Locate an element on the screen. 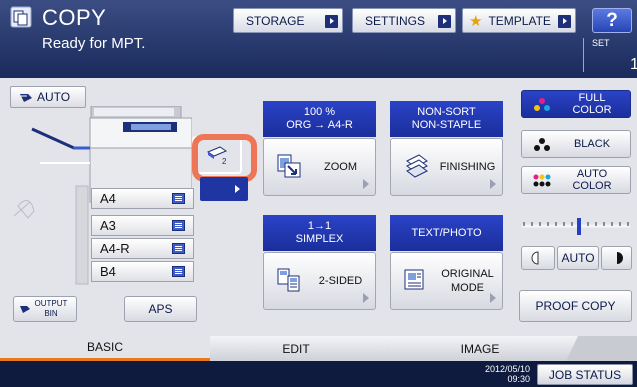  tab-basic: BASIC is located at coordinates (105, 348).